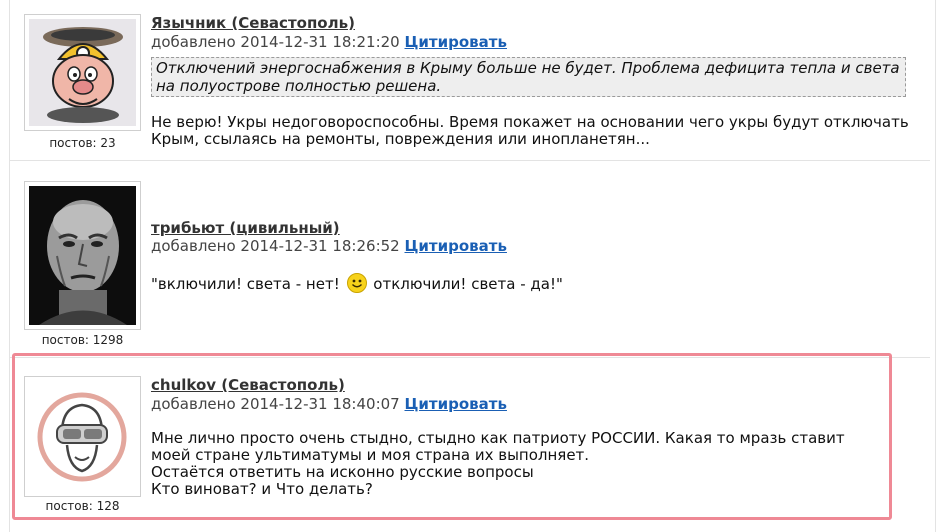  I want to click on post-meta: добавлено 2014-12-31 18:40:07 Цитировать, so click(329, 404).